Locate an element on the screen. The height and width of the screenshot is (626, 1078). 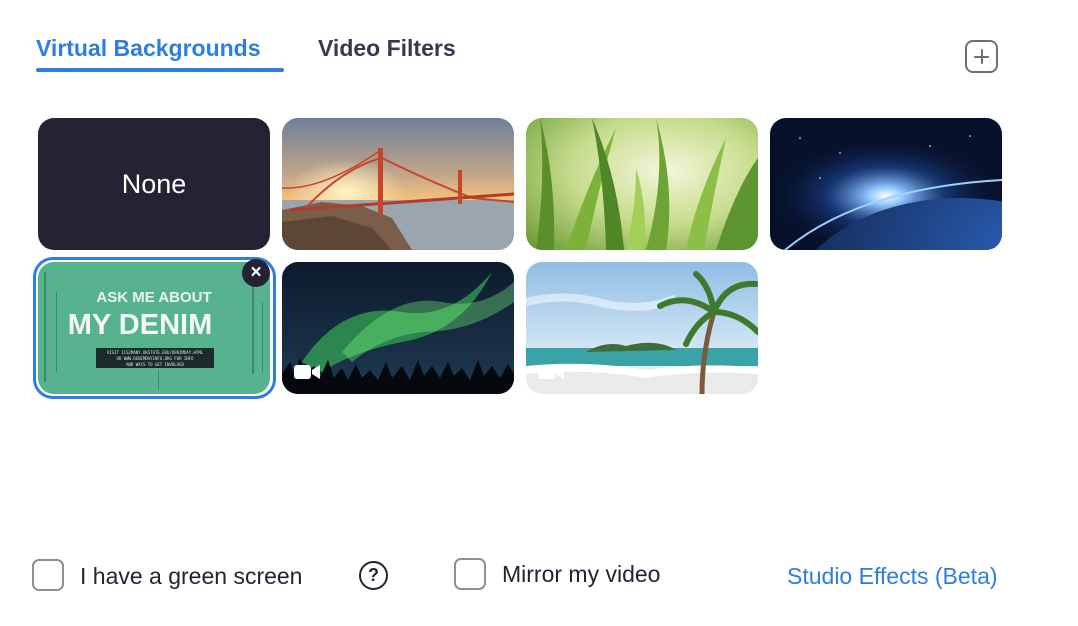
svg-text: AND WAYS TO GET INVOLVED is located at coordinates (155, 364).